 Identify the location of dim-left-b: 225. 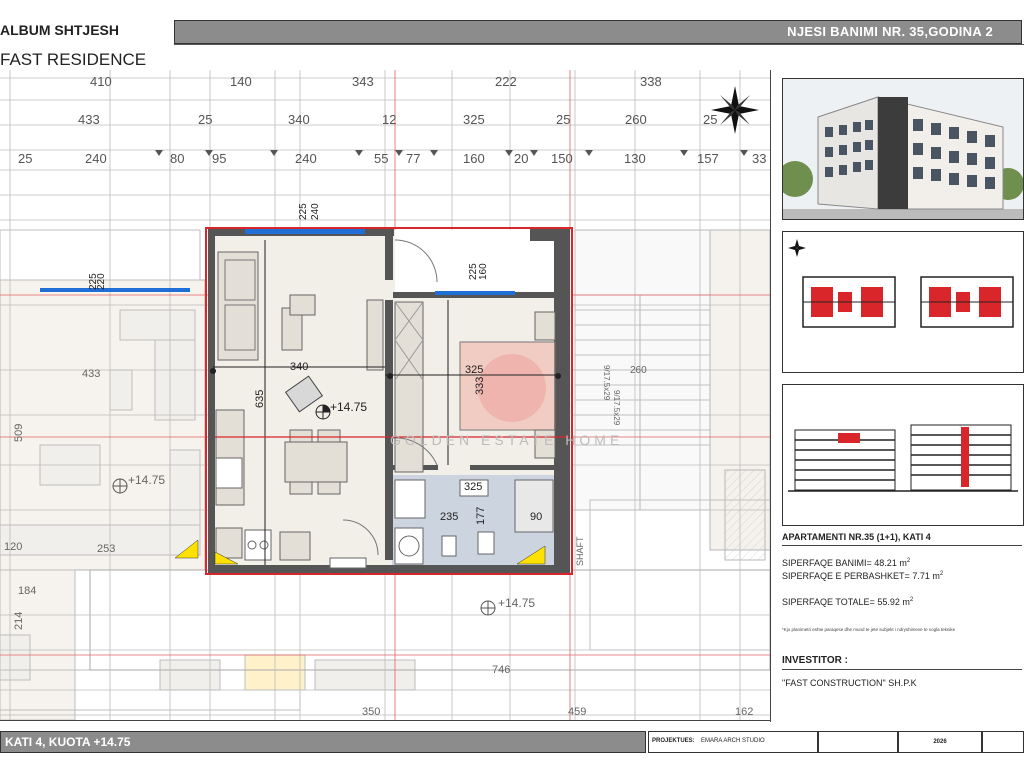
(93, 281).